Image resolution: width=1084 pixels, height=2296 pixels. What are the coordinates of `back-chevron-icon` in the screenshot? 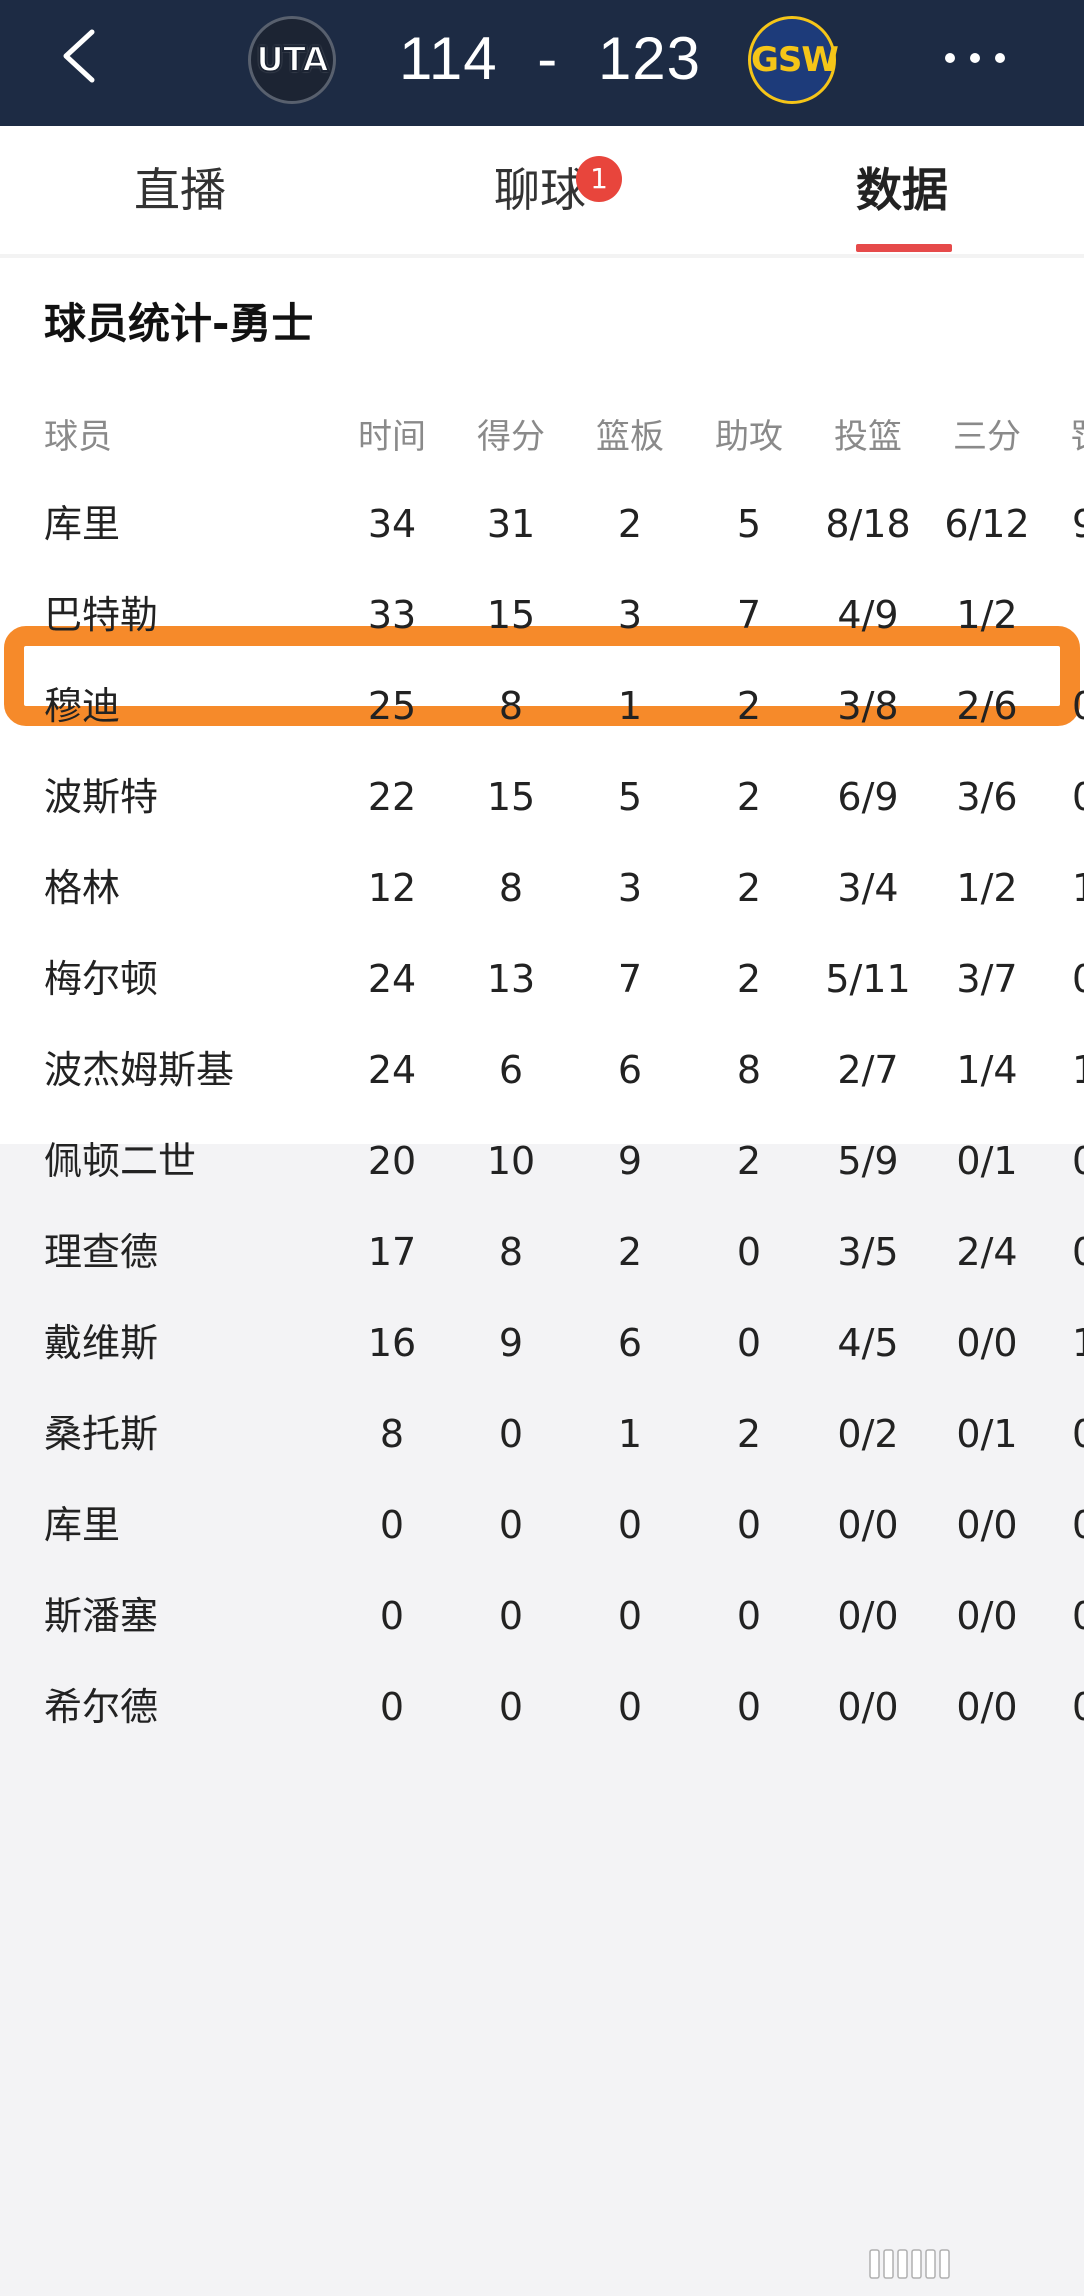 It's located at (79, 56).